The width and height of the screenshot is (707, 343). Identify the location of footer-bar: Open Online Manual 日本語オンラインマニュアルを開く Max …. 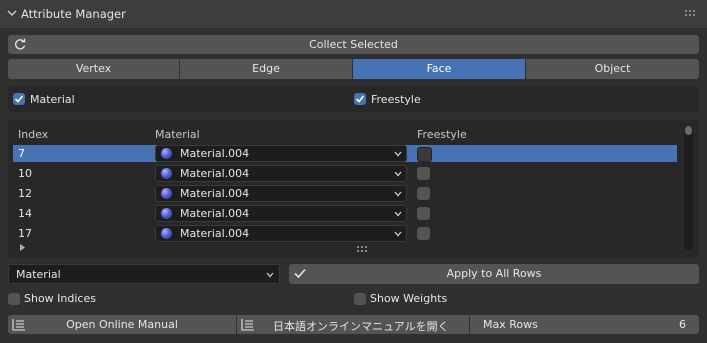
(353, 325).